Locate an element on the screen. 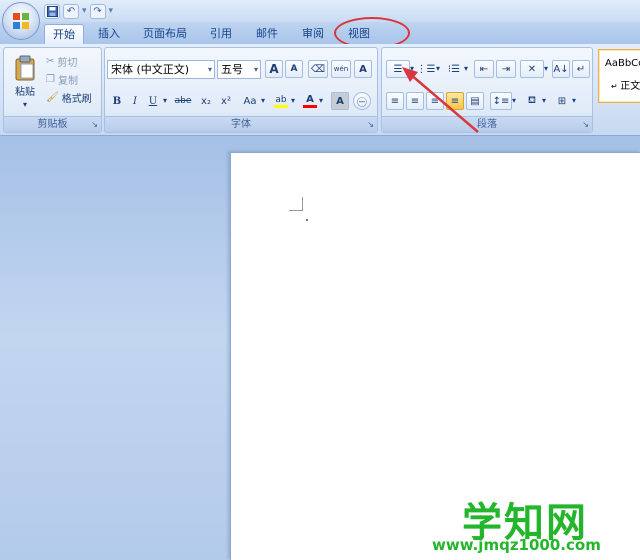 The height and width of the screenshot is (560, 640). multilevel-dropdown-icon: ▾ is located at coordinates (466, 68).